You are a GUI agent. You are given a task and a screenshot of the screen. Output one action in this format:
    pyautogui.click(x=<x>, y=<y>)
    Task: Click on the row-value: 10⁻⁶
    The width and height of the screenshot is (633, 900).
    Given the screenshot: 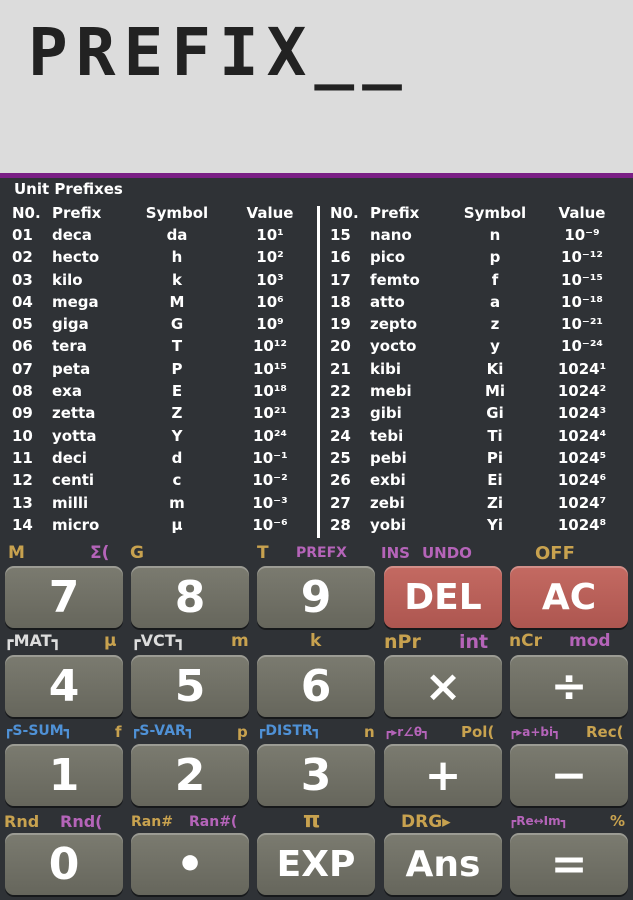 What is the action you would take?
    pyautogui.click(x=270, y=524)
    